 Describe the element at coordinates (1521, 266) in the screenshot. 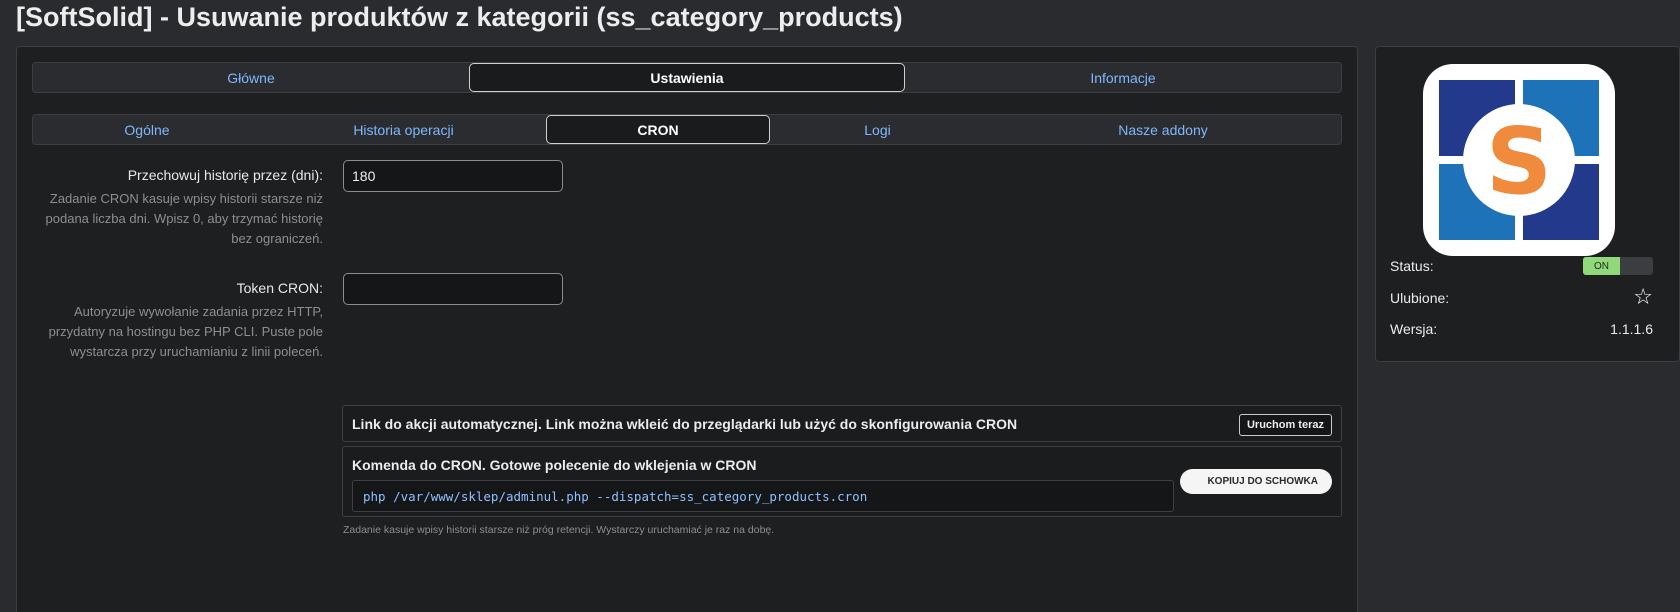

I see `status-row: Status: ON` at that location.